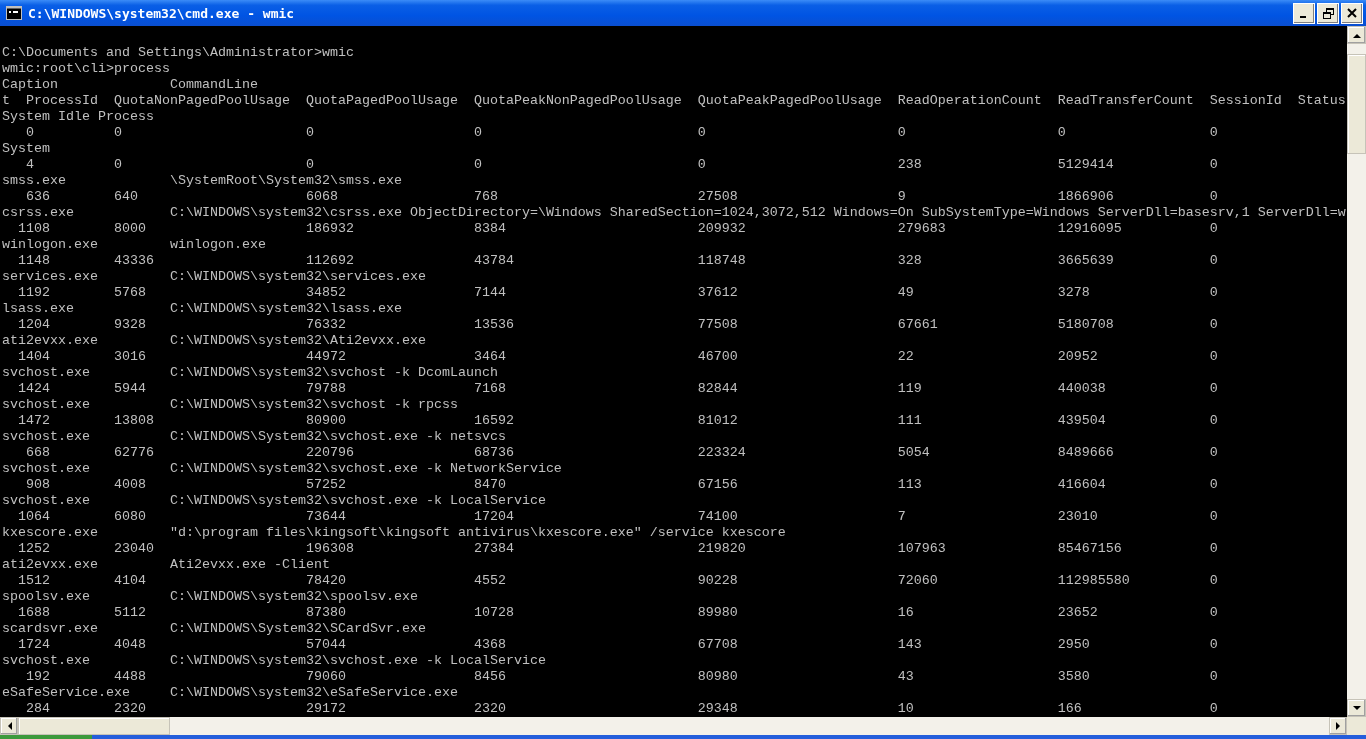 The width and height of the screenshot is (1366, 739). What do you see at coordinates (674, 101) in the screenshot?
I see `column-headers: t ProcessId QuotaNonPagedPoolUsage QuotaPagedPoolUsage QuotaPeakNonPagedPoolUsage QuotaPeakPagedPoolUsage ReadOperationCount ReadTransferCount SessionId Status` at bounding box center [674, 101].